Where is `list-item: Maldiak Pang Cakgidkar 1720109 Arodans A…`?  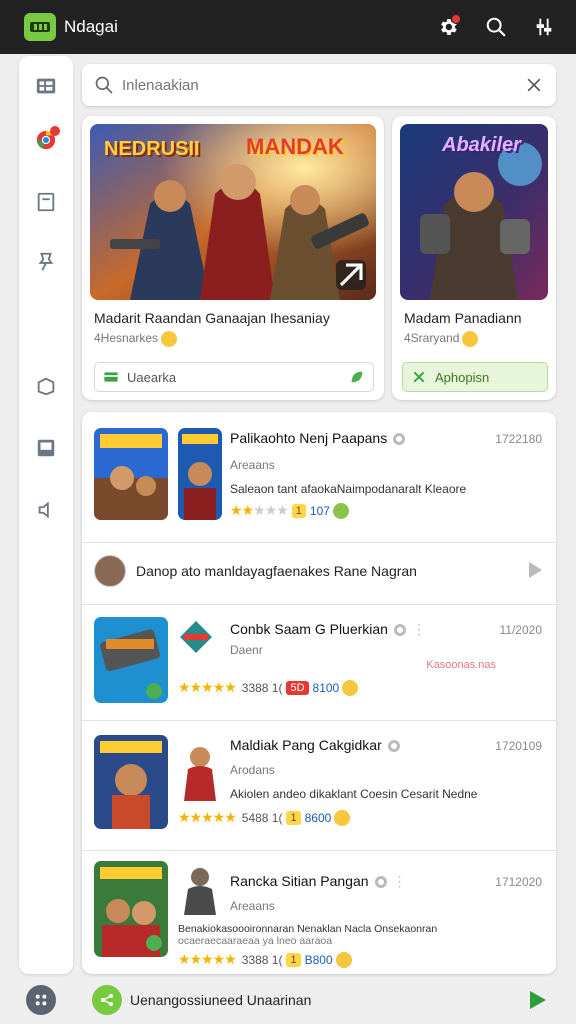 list-item: Maldiak Pang Cakgidkar 1720109 Arodans A… is located at coordinates (319, 786).